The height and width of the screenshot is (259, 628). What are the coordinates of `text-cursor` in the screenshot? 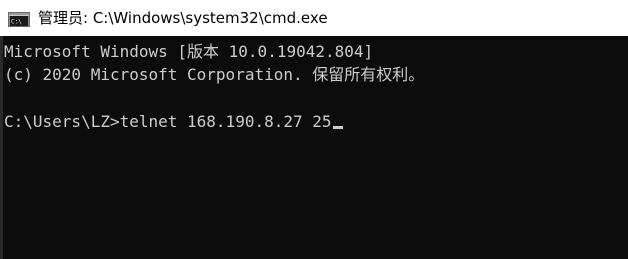 It's located at (337, 127).